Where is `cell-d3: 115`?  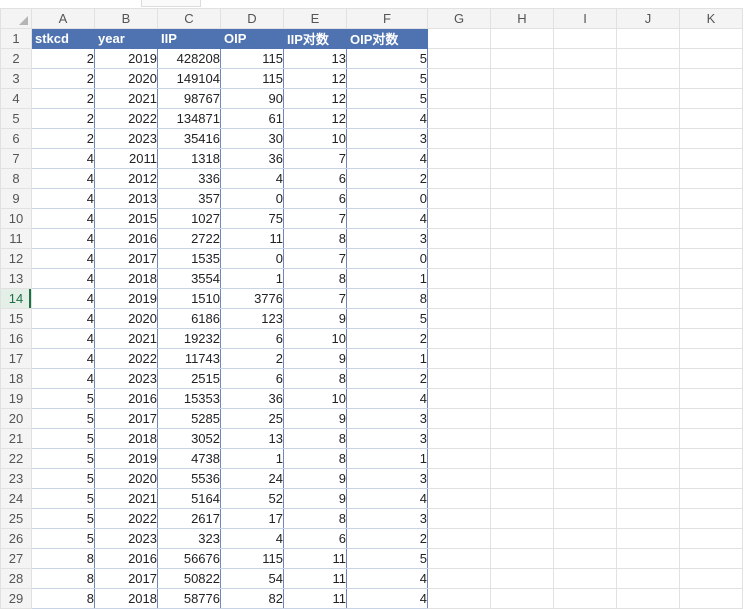 cell-d3: 115 is located at coordinates (252, 78).